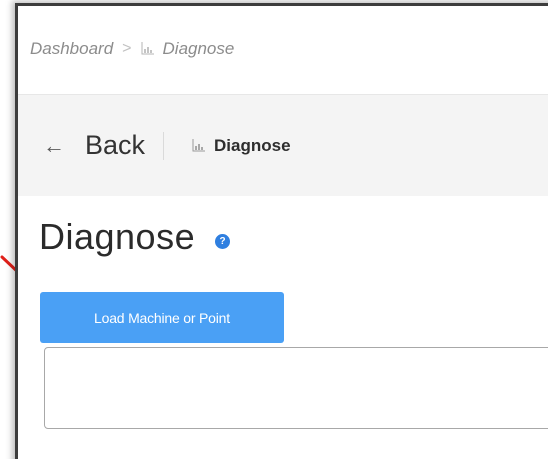 Image resolution: width=548 pixels, height=459 pixels. I want to click on toolbar-title-label: Diagnose, so click(252, 145).